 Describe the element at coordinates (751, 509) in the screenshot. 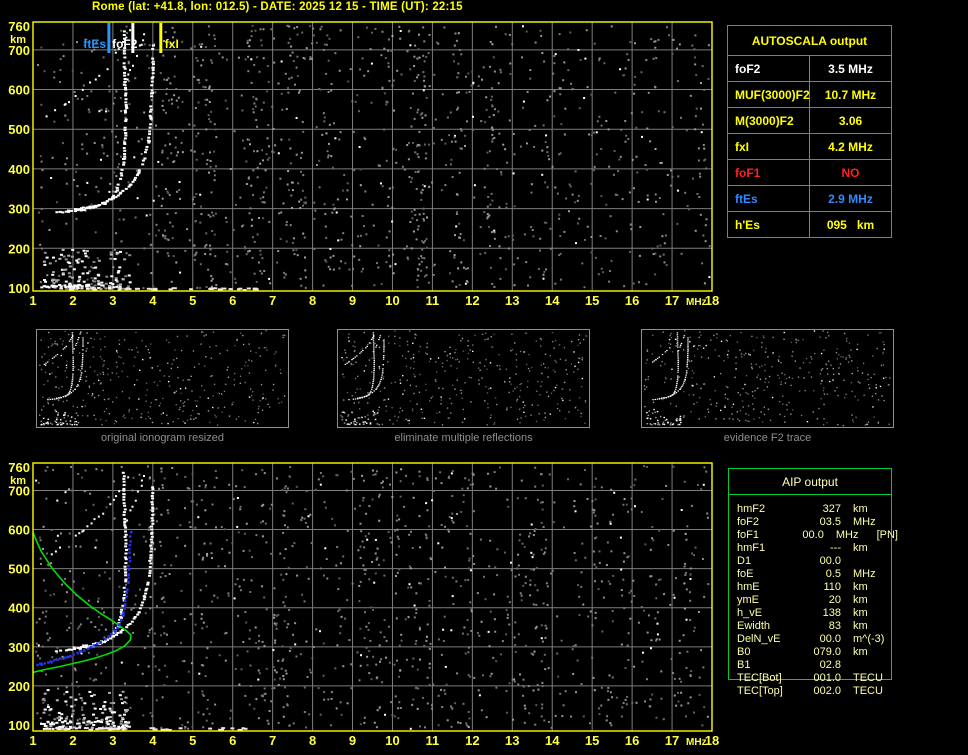

I see `aip-param-label: hmF2` at that location.